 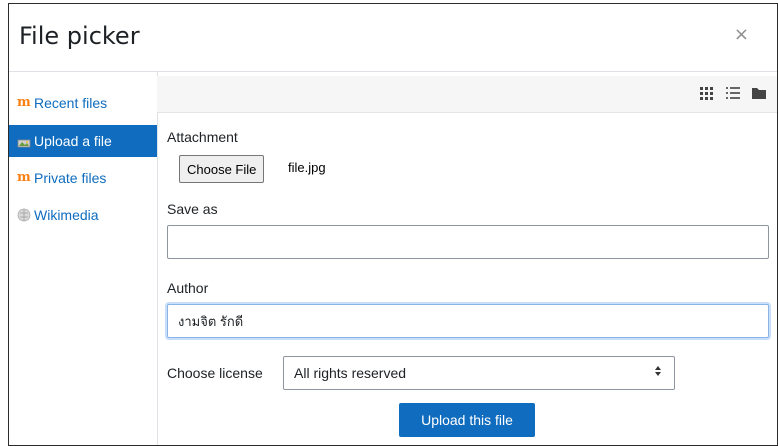 I want to click on list-view-icon, so click(x=733, y=93).